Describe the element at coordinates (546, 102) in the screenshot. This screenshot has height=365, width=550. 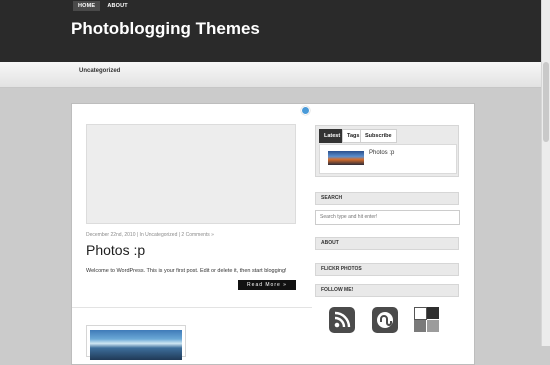
I see `scrollbar-thumb` at that location.